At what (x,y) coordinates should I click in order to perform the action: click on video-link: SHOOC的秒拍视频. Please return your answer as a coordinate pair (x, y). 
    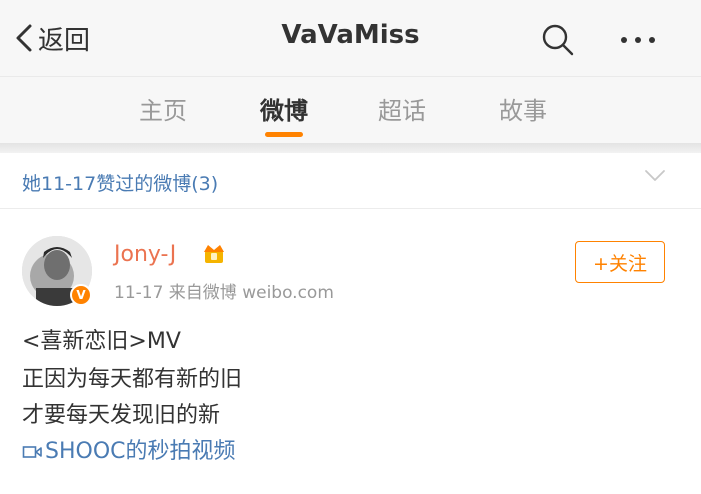
    Looking at the image, I should click on (129, 452).